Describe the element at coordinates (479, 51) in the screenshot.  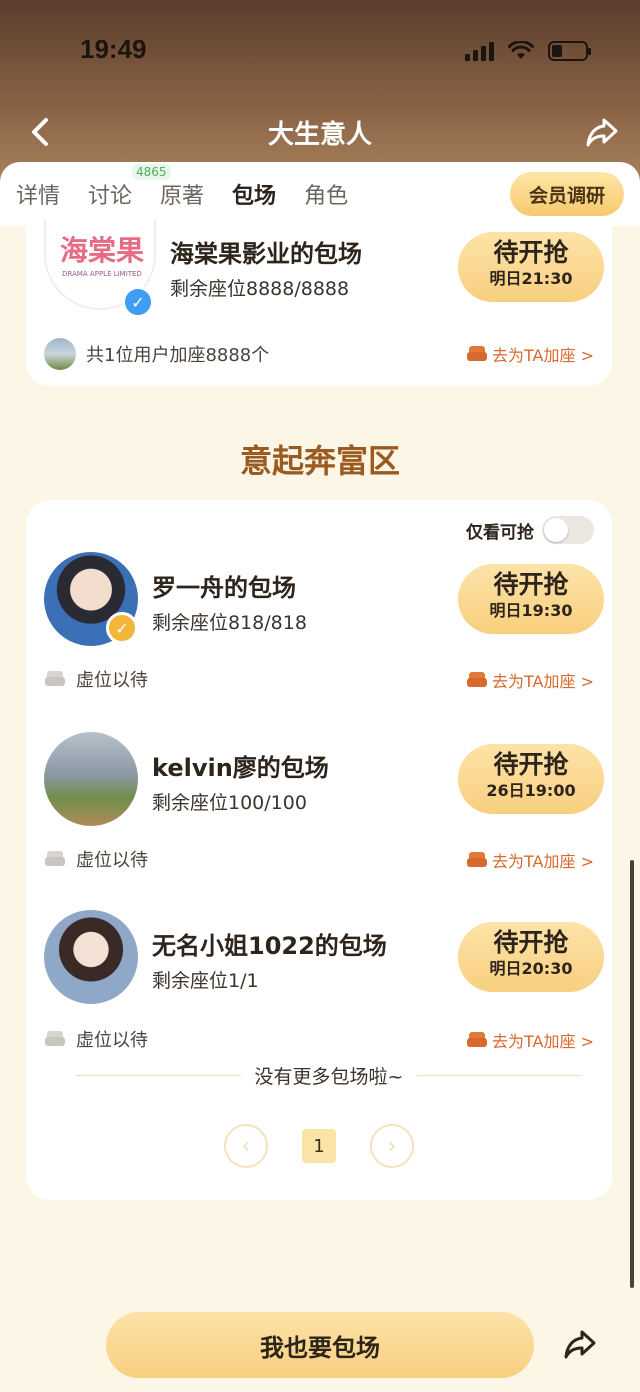
I see `signal-icon` at that location.